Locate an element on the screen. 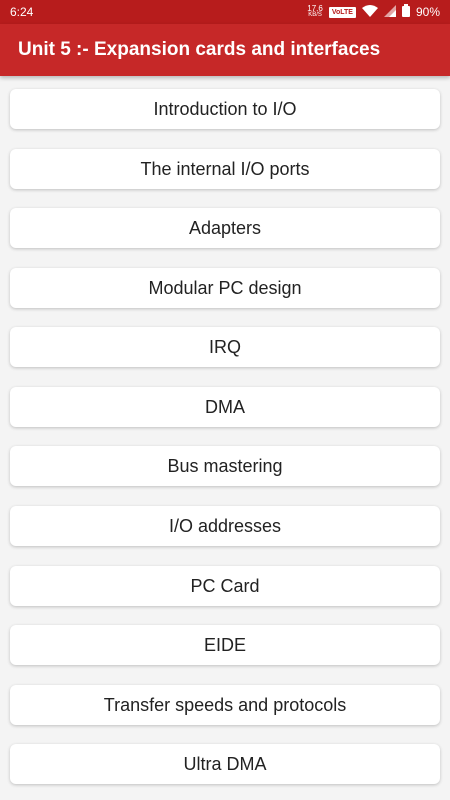 The height and width of the screenshot is (800, 450). topic-item: Ultra DMA is located at coordinates (225, 764).